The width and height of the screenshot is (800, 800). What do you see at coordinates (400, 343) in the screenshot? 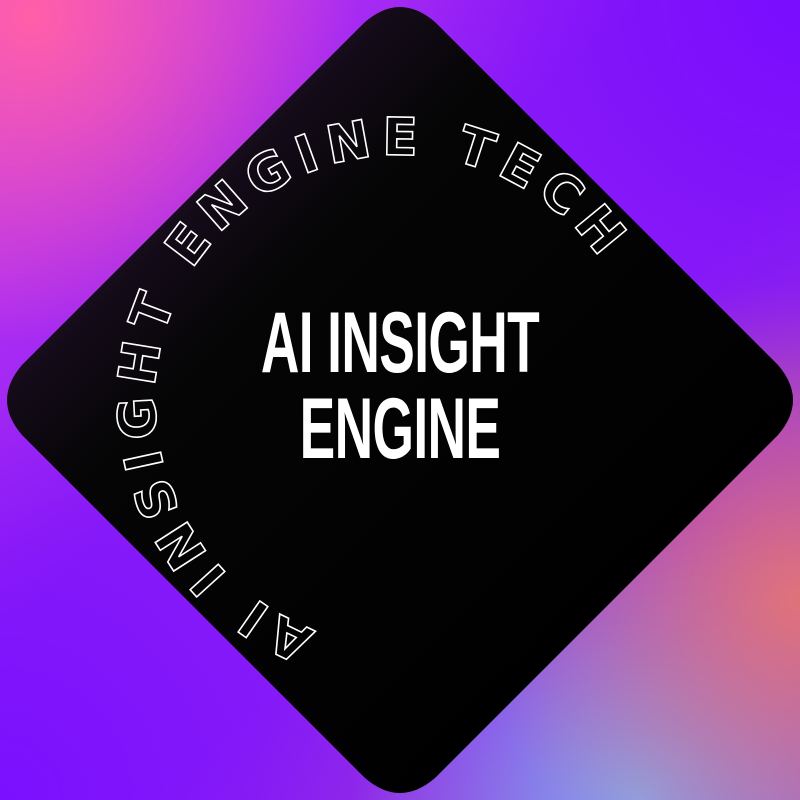
I see `title-line-1: AI INSIGHT` at bounding box center [400, 343].